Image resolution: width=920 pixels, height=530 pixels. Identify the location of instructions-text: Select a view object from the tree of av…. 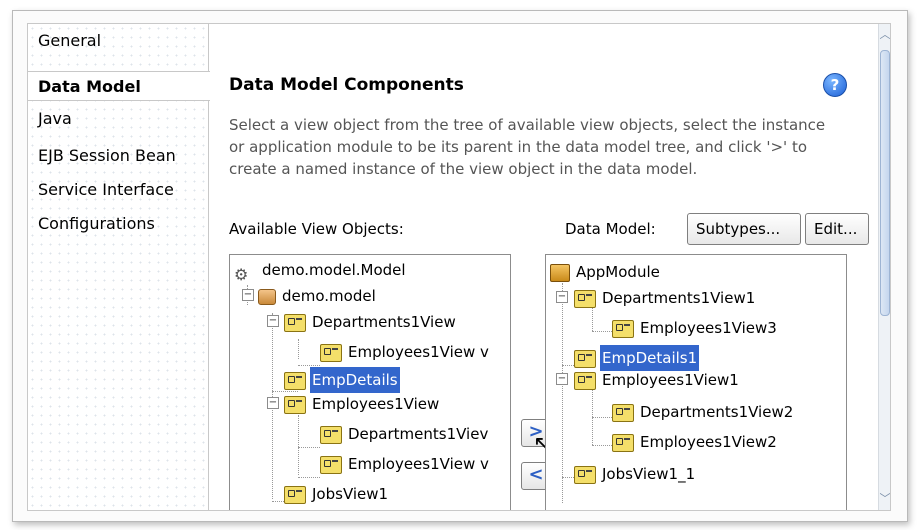
(527, 147).